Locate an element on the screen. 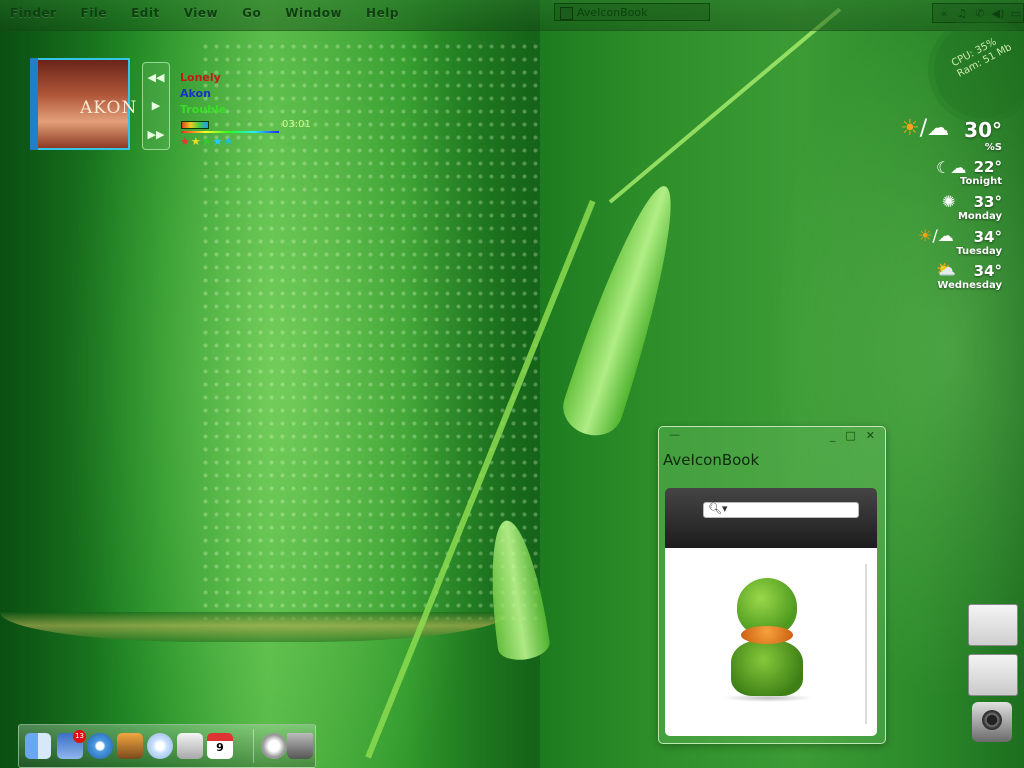  camera-lens is located at coordinates (992, 720).